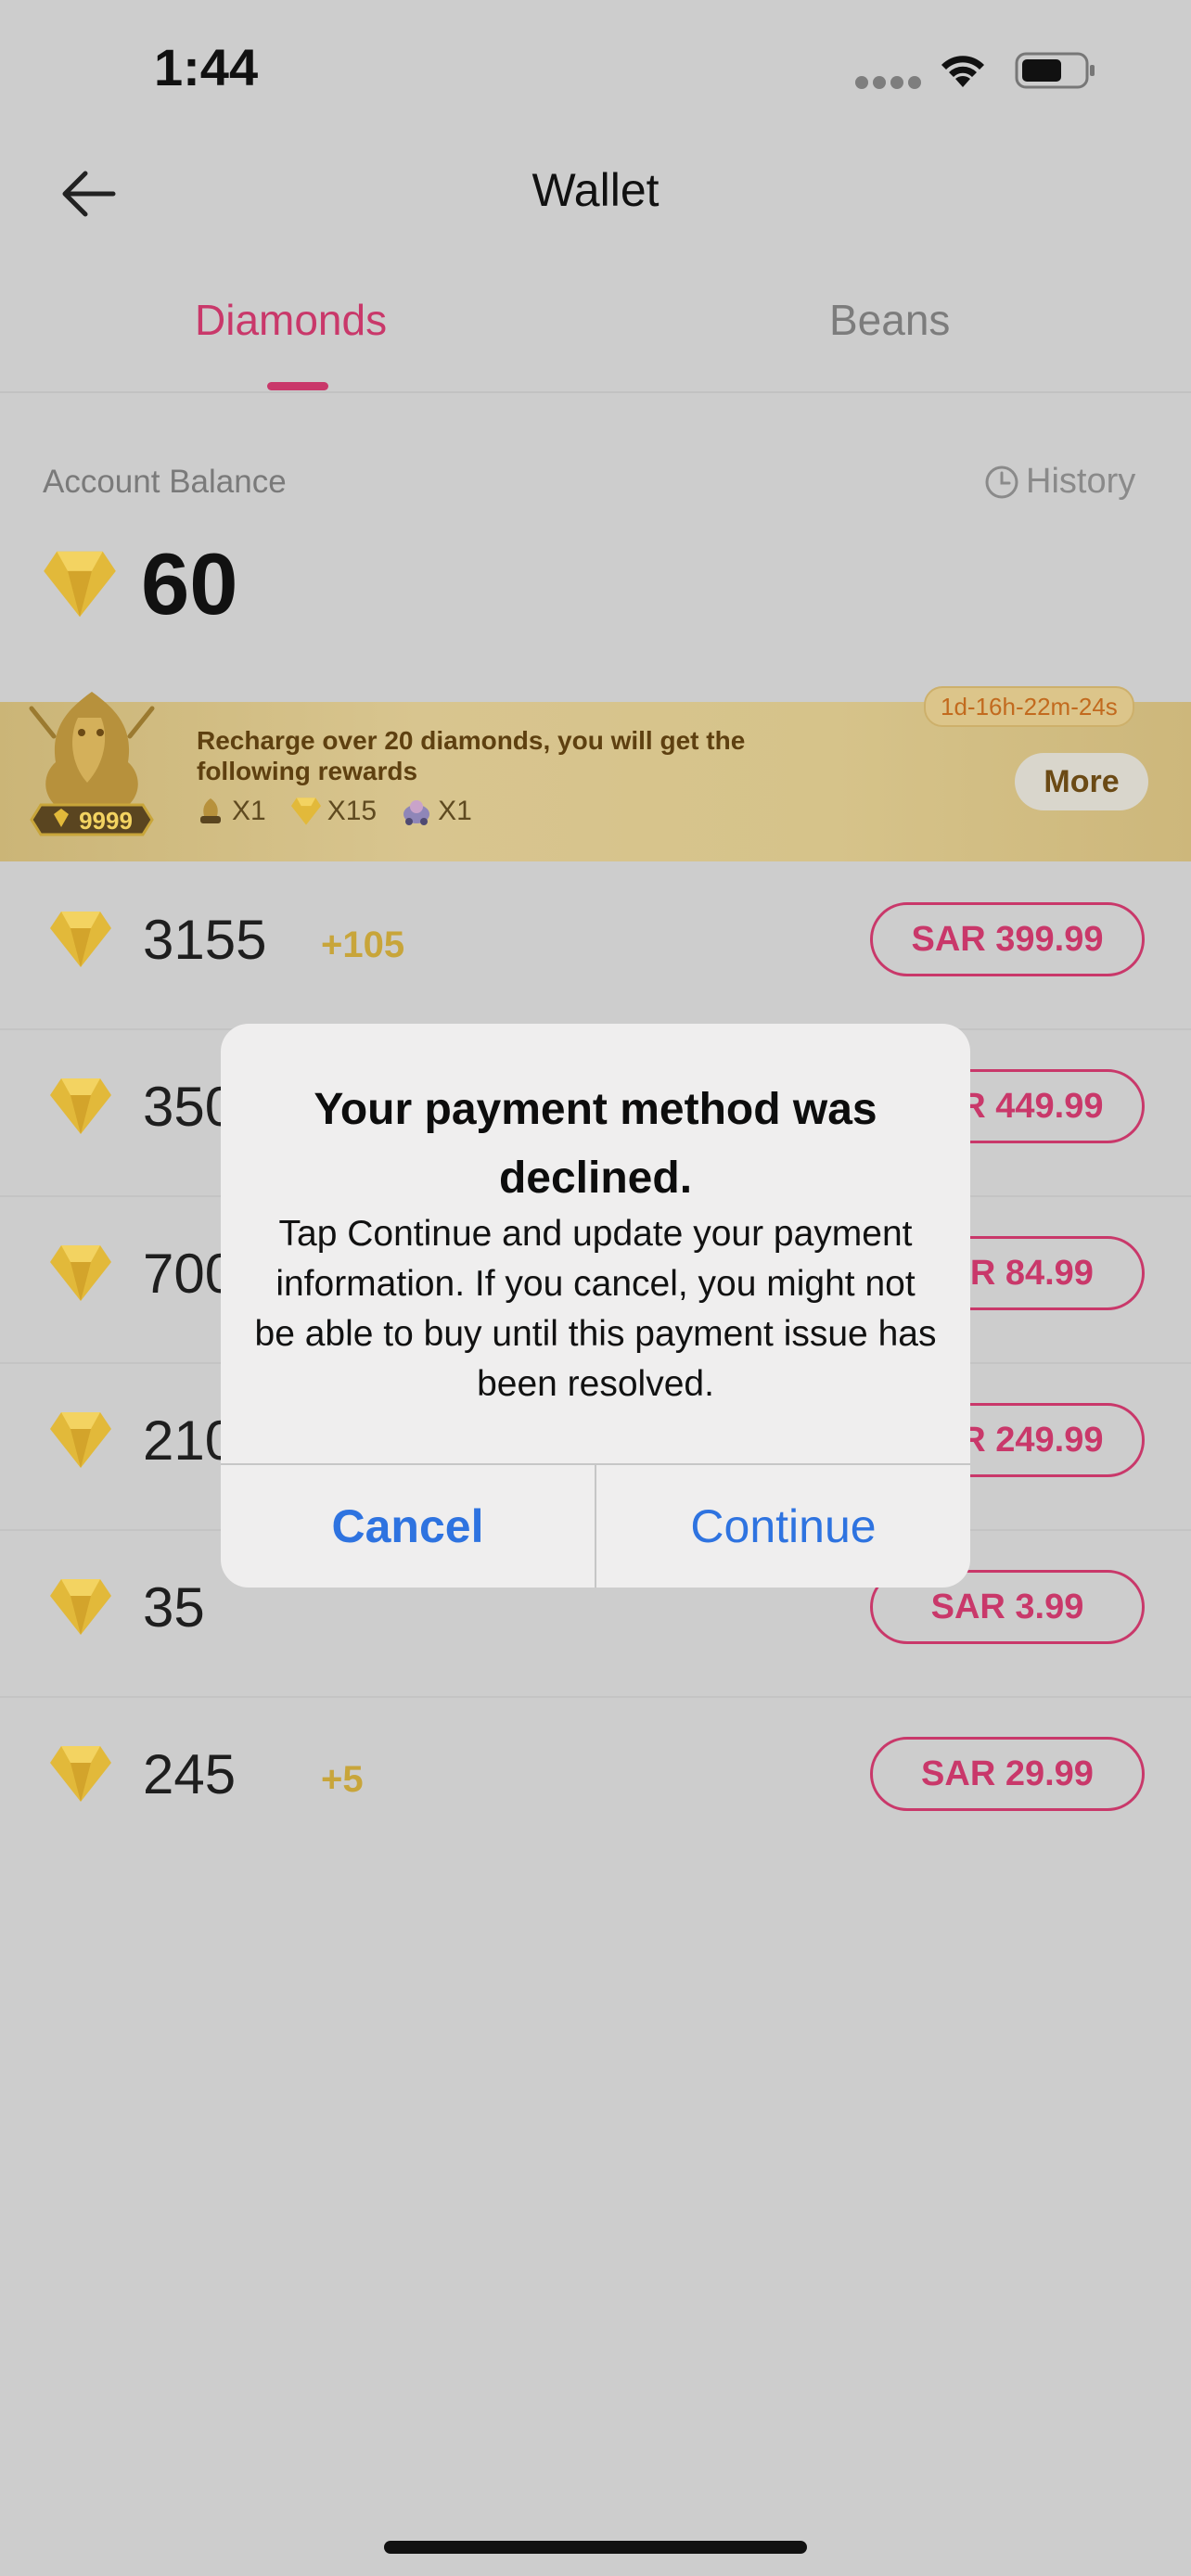  What do you see at coordinates (1081, 482) in the screenshot?
I see `history-label: History` at bounding box center [1081, 482].